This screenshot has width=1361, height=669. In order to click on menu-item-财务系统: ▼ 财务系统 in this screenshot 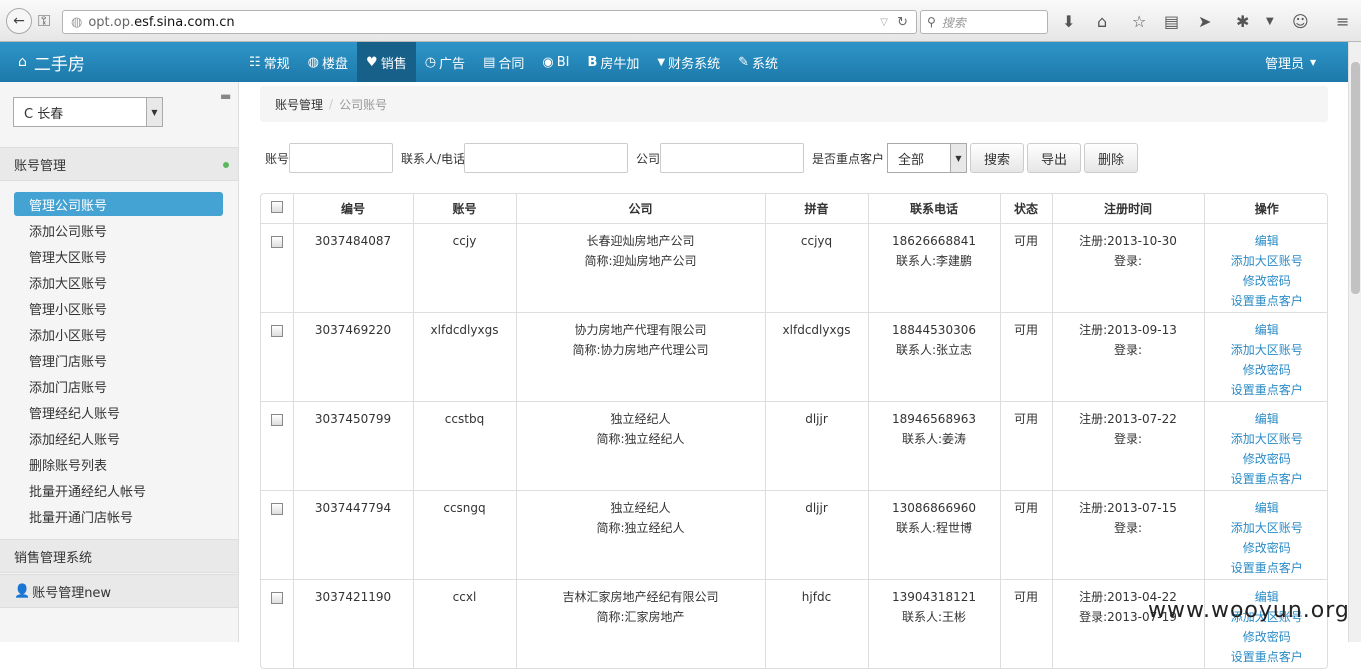, I will do `click(688, 62)`.